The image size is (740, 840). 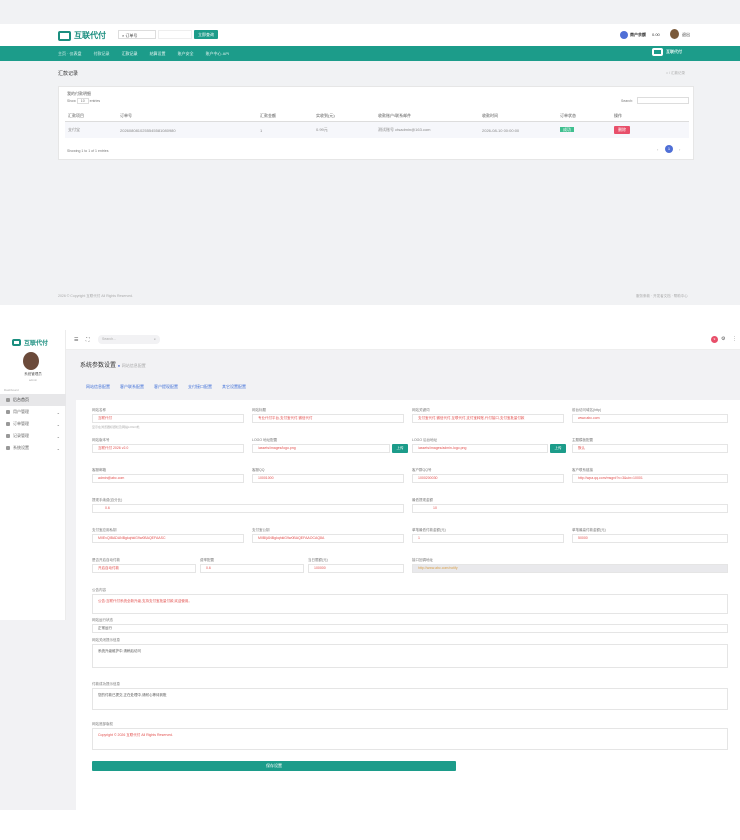 I want to click on copyright-label: 网站底部版权, so click(x=102, y=724).